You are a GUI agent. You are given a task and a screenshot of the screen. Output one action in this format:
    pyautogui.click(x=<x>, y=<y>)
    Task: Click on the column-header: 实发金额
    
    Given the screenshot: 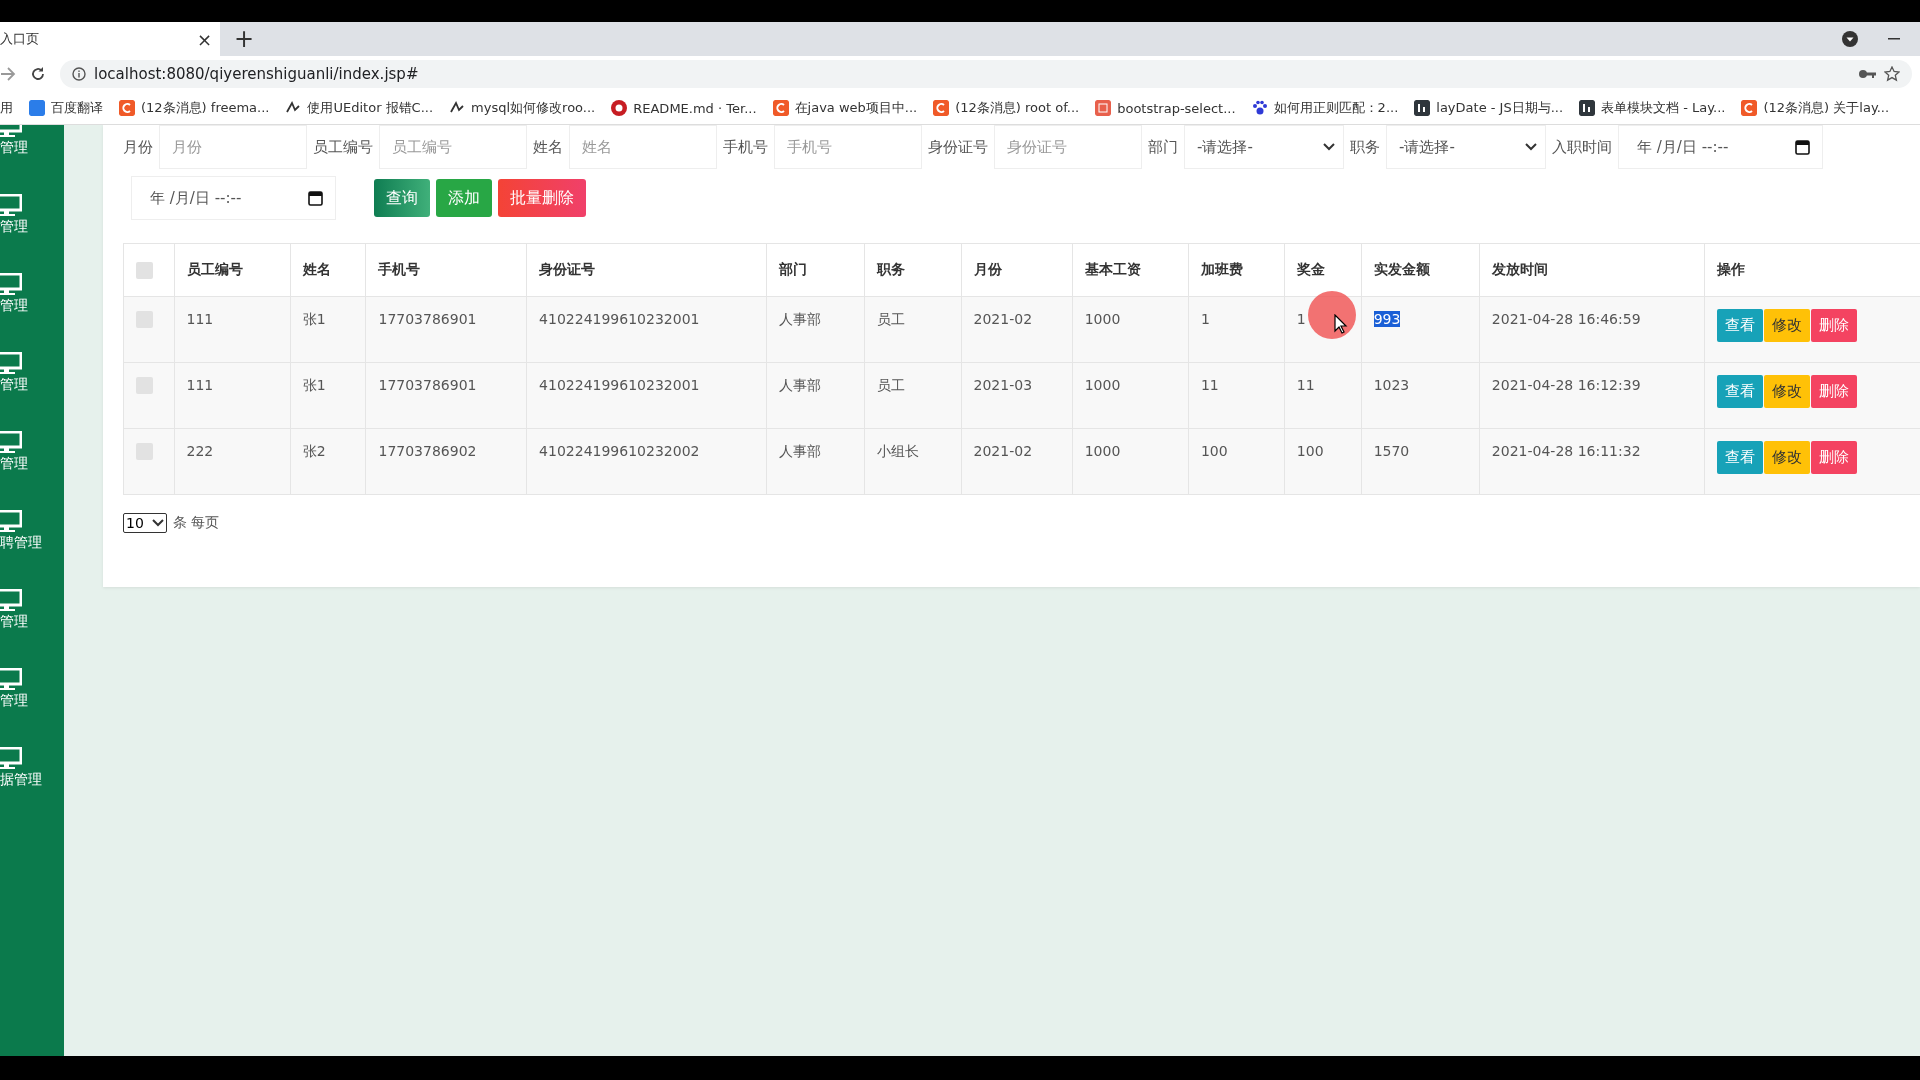 What is the action you would take?
    pyautogui.click(x=1420, y=270)
    